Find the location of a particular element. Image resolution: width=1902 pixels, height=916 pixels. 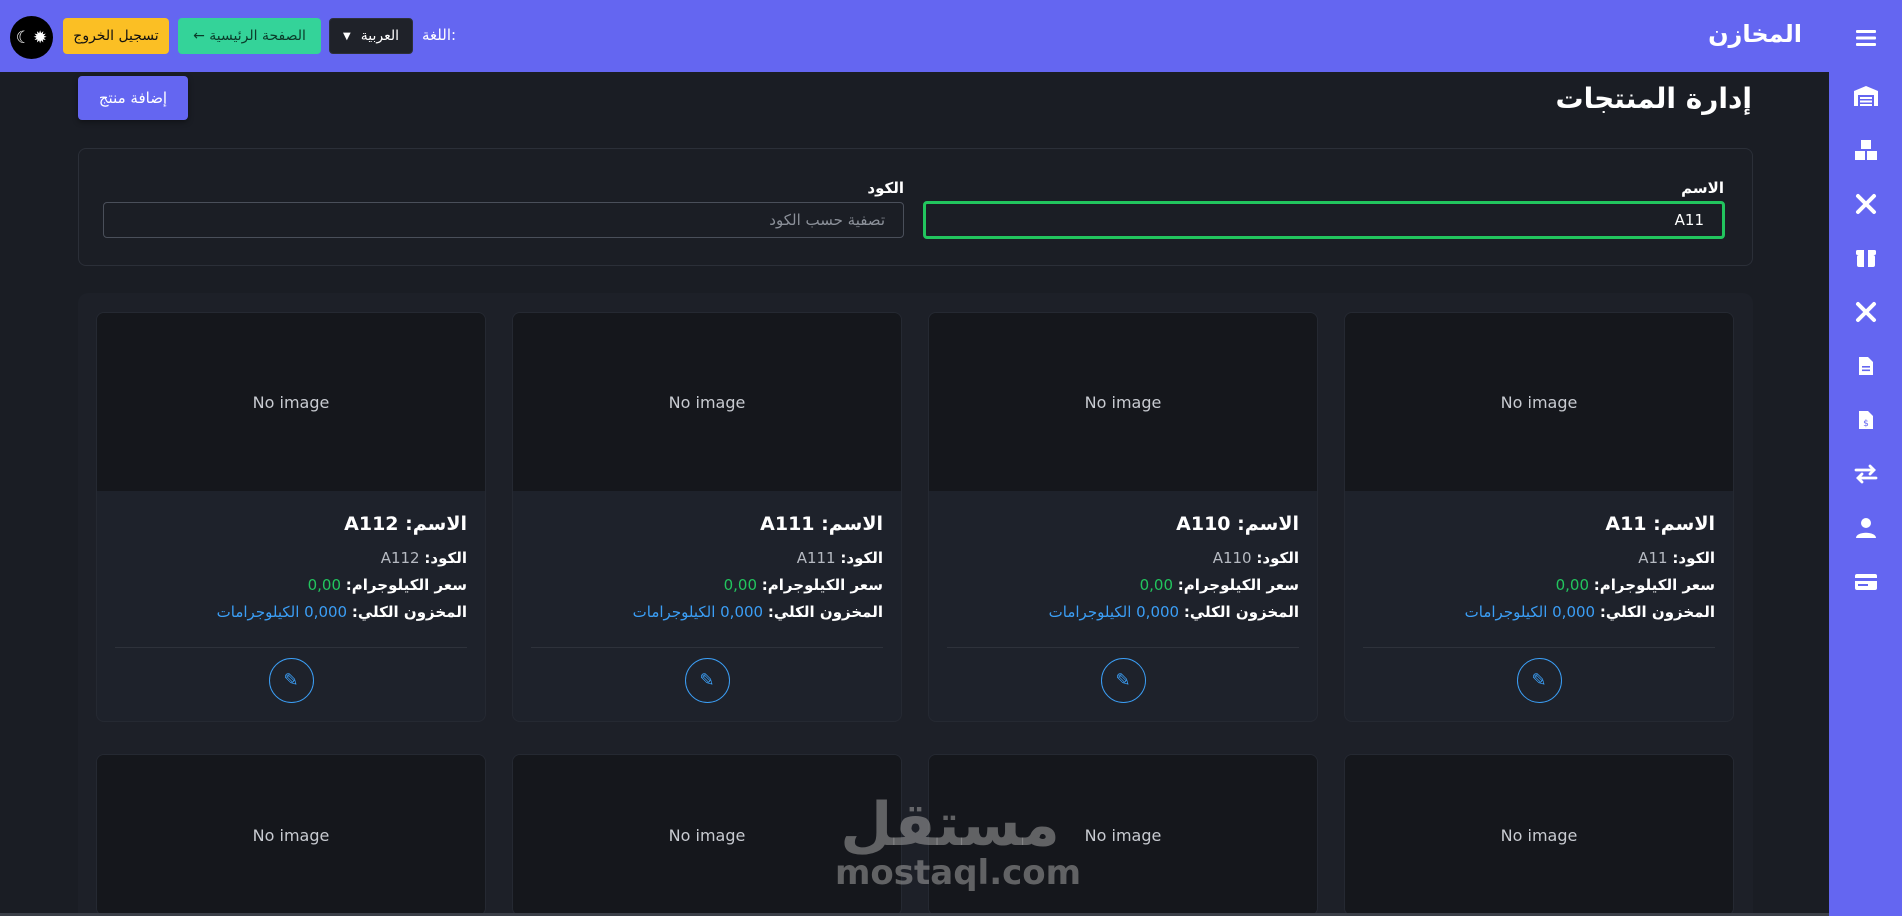

product-name: الاسم: A11 is located at coordinates (1660, 524).